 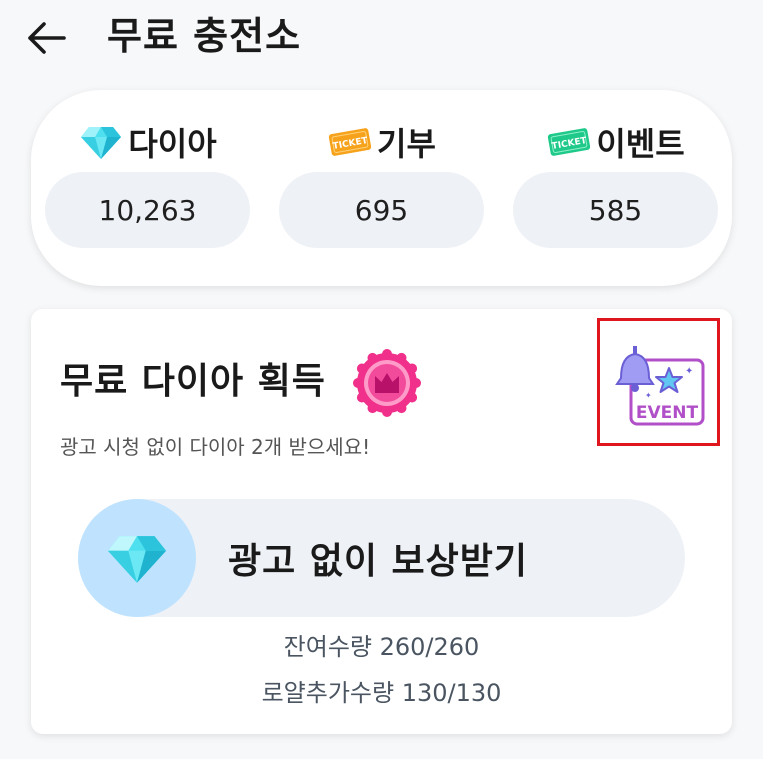 I want to click on page-title: 무료 충전소, so click(x=204, y=36).